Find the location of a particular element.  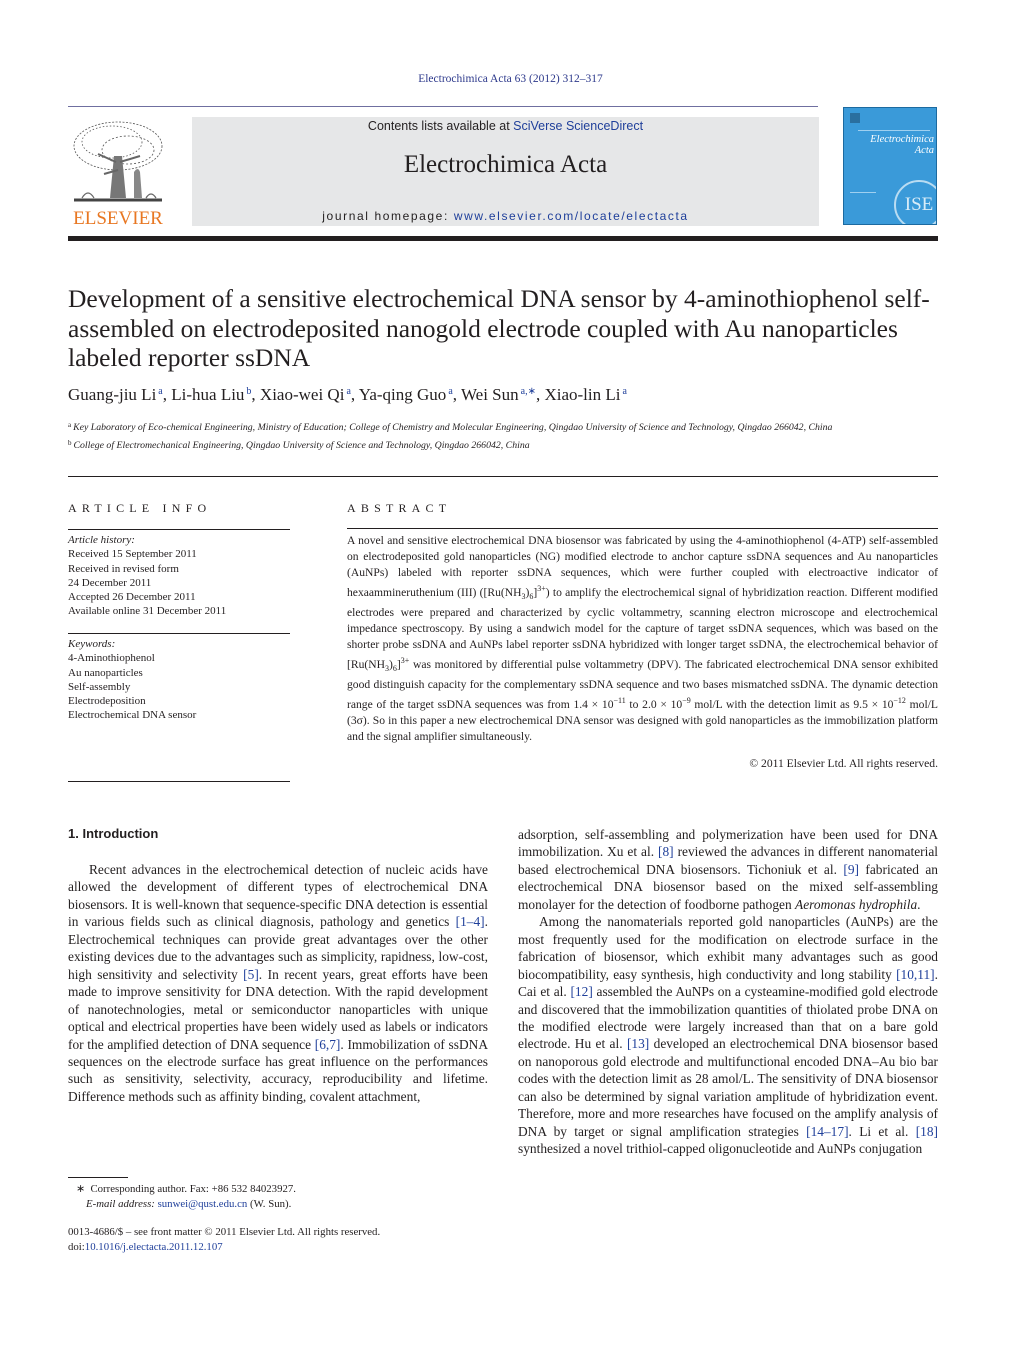

citation-link: [13] is located at coordinates (638, 1043).